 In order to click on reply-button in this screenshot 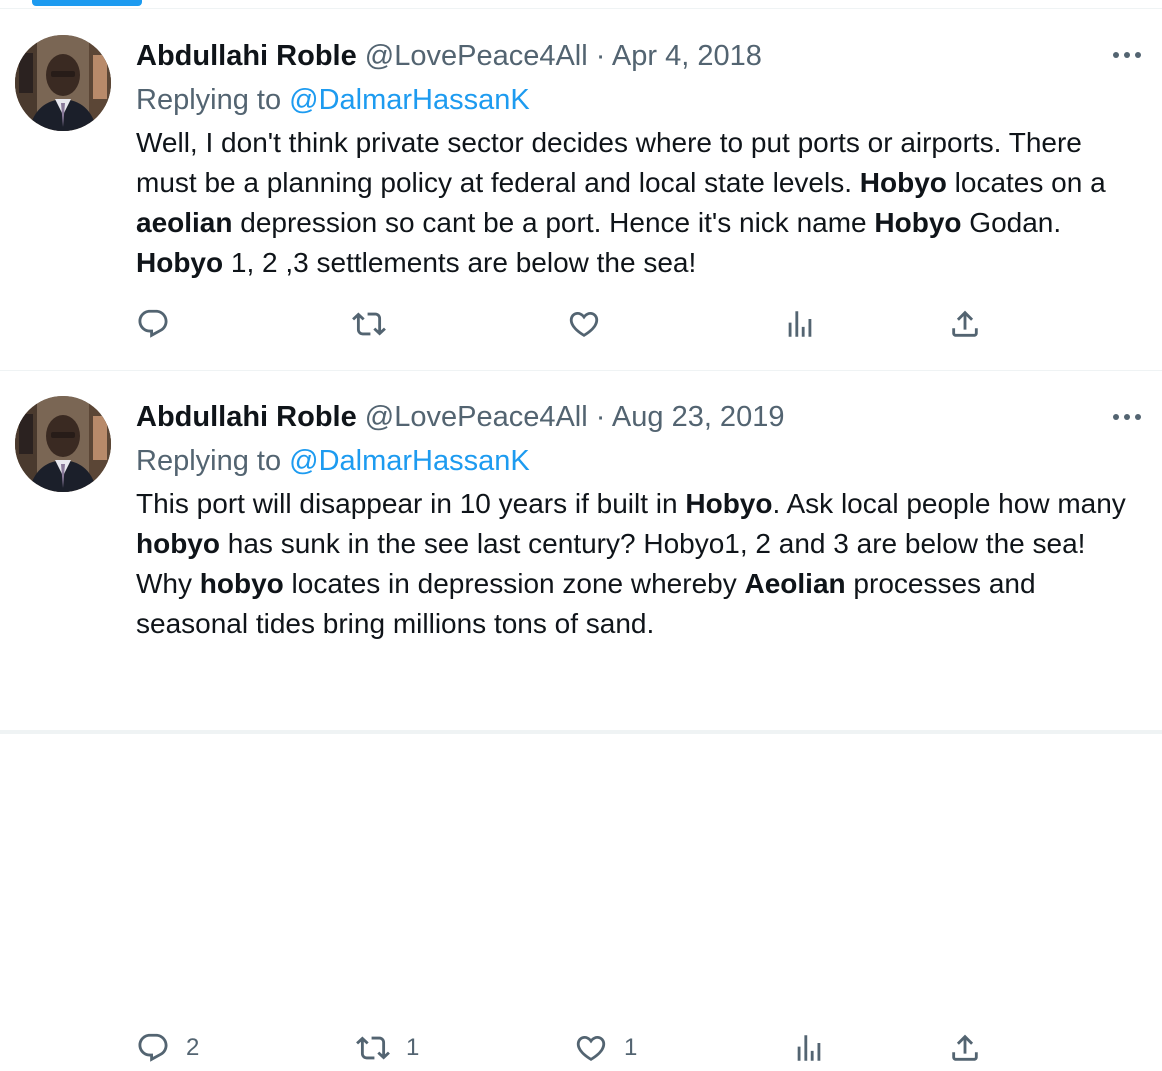, I will do `click(161, 324)`.